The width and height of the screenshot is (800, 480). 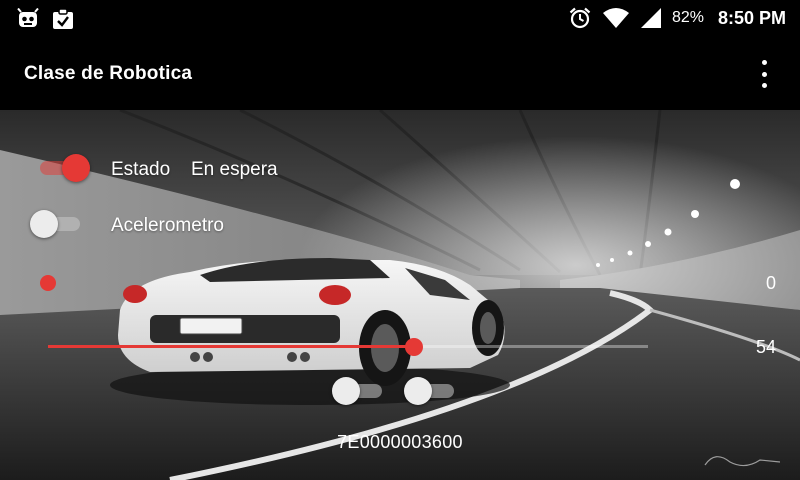 What do you see at coordinates (48, 283) in the screenshot?
I see `status-indicator-dot` at bounding box center [48, 283].